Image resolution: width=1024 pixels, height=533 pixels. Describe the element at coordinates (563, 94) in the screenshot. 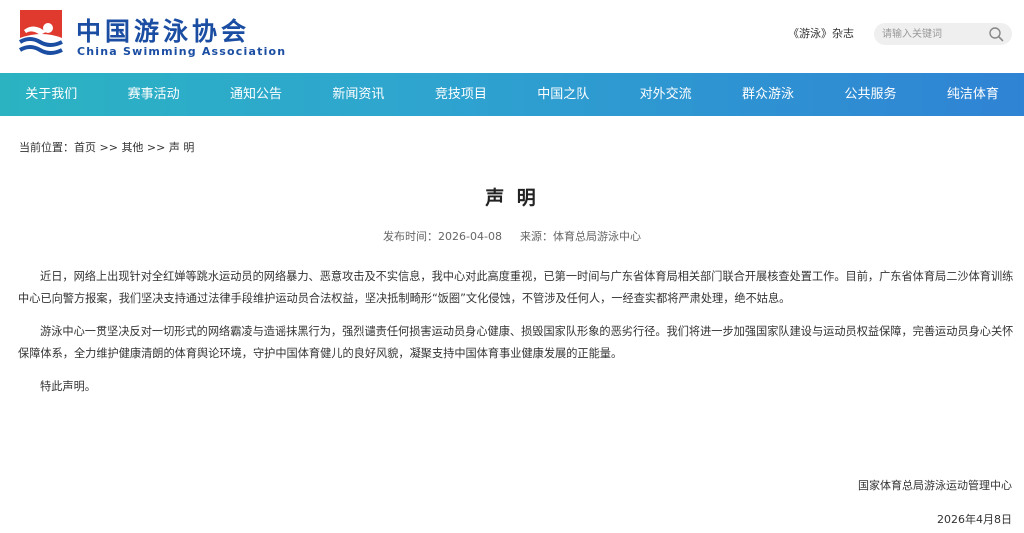

I see `nav-item-china-team: 中国之队` at that location.